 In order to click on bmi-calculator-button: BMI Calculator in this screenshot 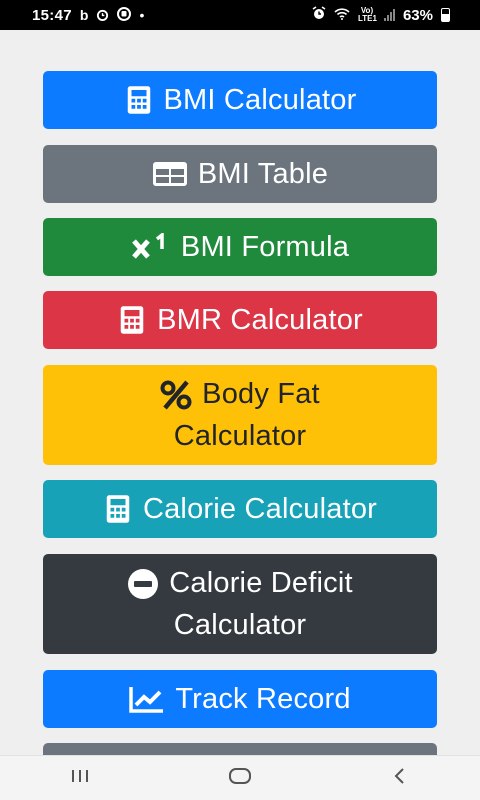, I will do `click(240, 100)`.